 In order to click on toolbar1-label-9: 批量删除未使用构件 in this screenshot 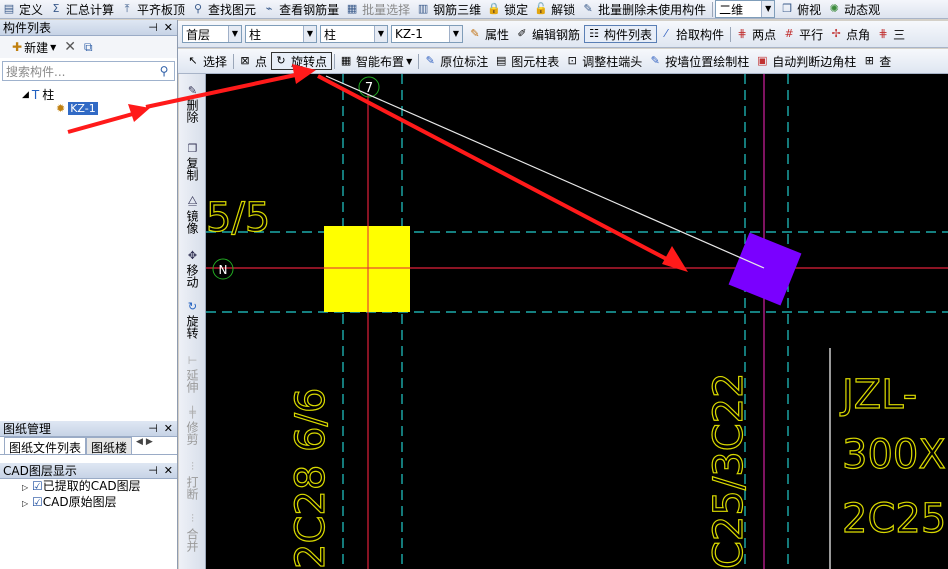, I will do `click(652, 9)`.